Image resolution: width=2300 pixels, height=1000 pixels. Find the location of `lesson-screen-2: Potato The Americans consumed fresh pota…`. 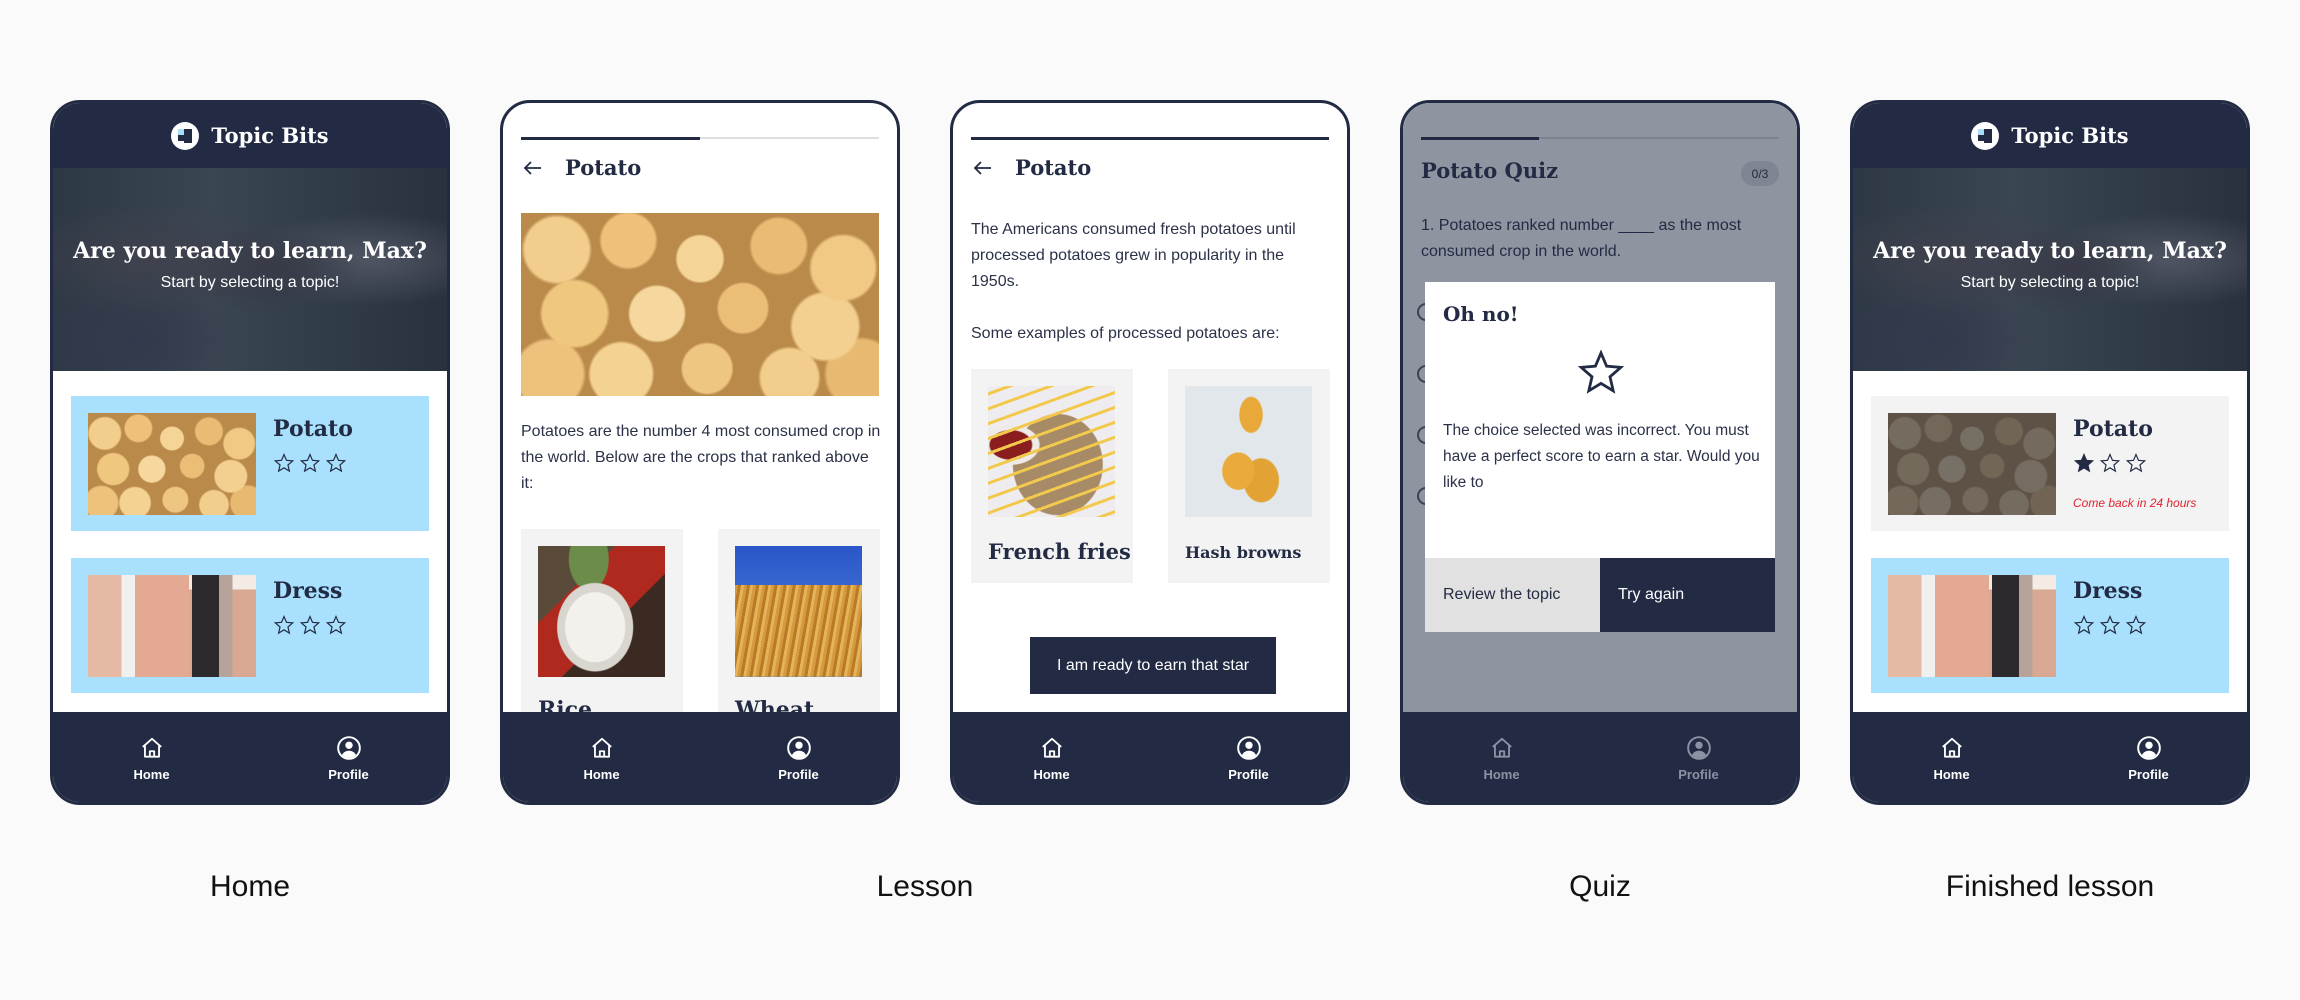

lesson-screen-2: Potato The Americans consumed fresh pota… is located at coordinates (1150, 452).